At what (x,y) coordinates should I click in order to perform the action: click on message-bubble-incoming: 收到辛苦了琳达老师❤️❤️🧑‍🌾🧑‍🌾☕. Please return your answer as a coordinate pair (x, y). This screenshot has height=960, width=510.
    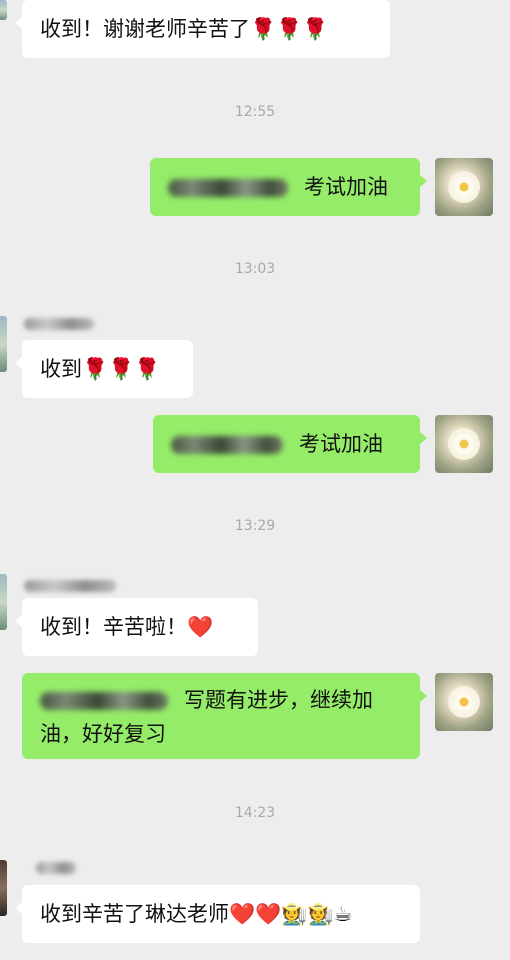
    Looking at the image, I should click on (217, 914).